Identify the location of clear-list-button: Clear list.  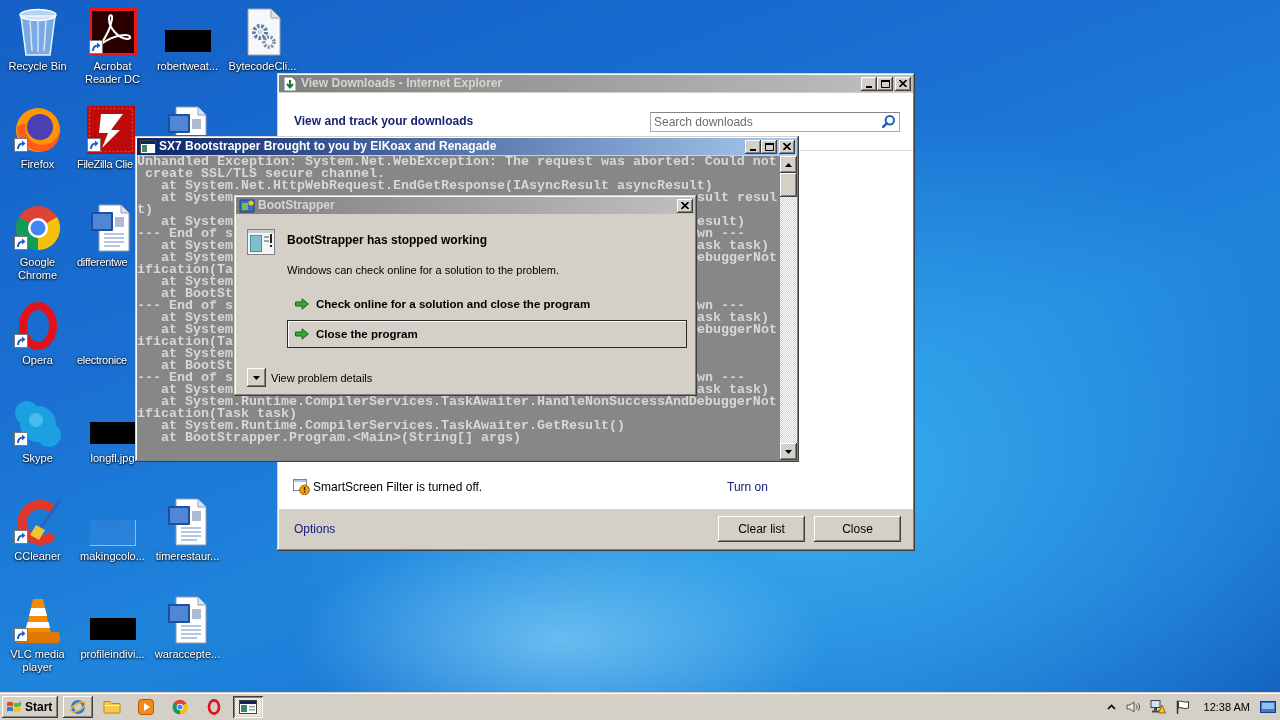
(761, 529).